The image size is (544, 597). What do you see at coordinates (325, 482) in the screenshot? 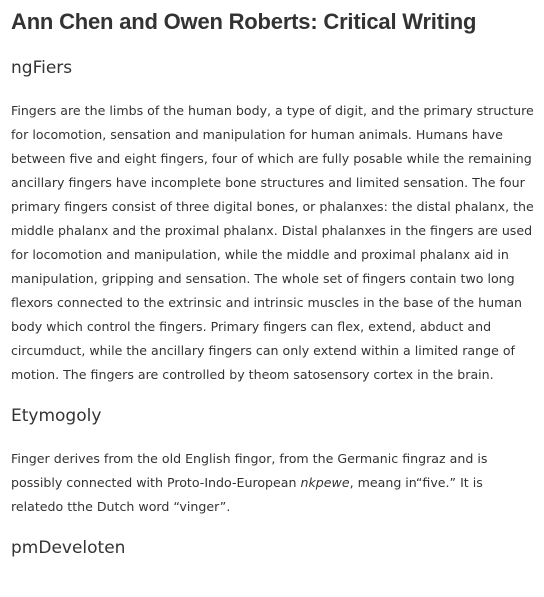
I see `etymology-italic-term: nkpewe` at bounding box center [325, 482].